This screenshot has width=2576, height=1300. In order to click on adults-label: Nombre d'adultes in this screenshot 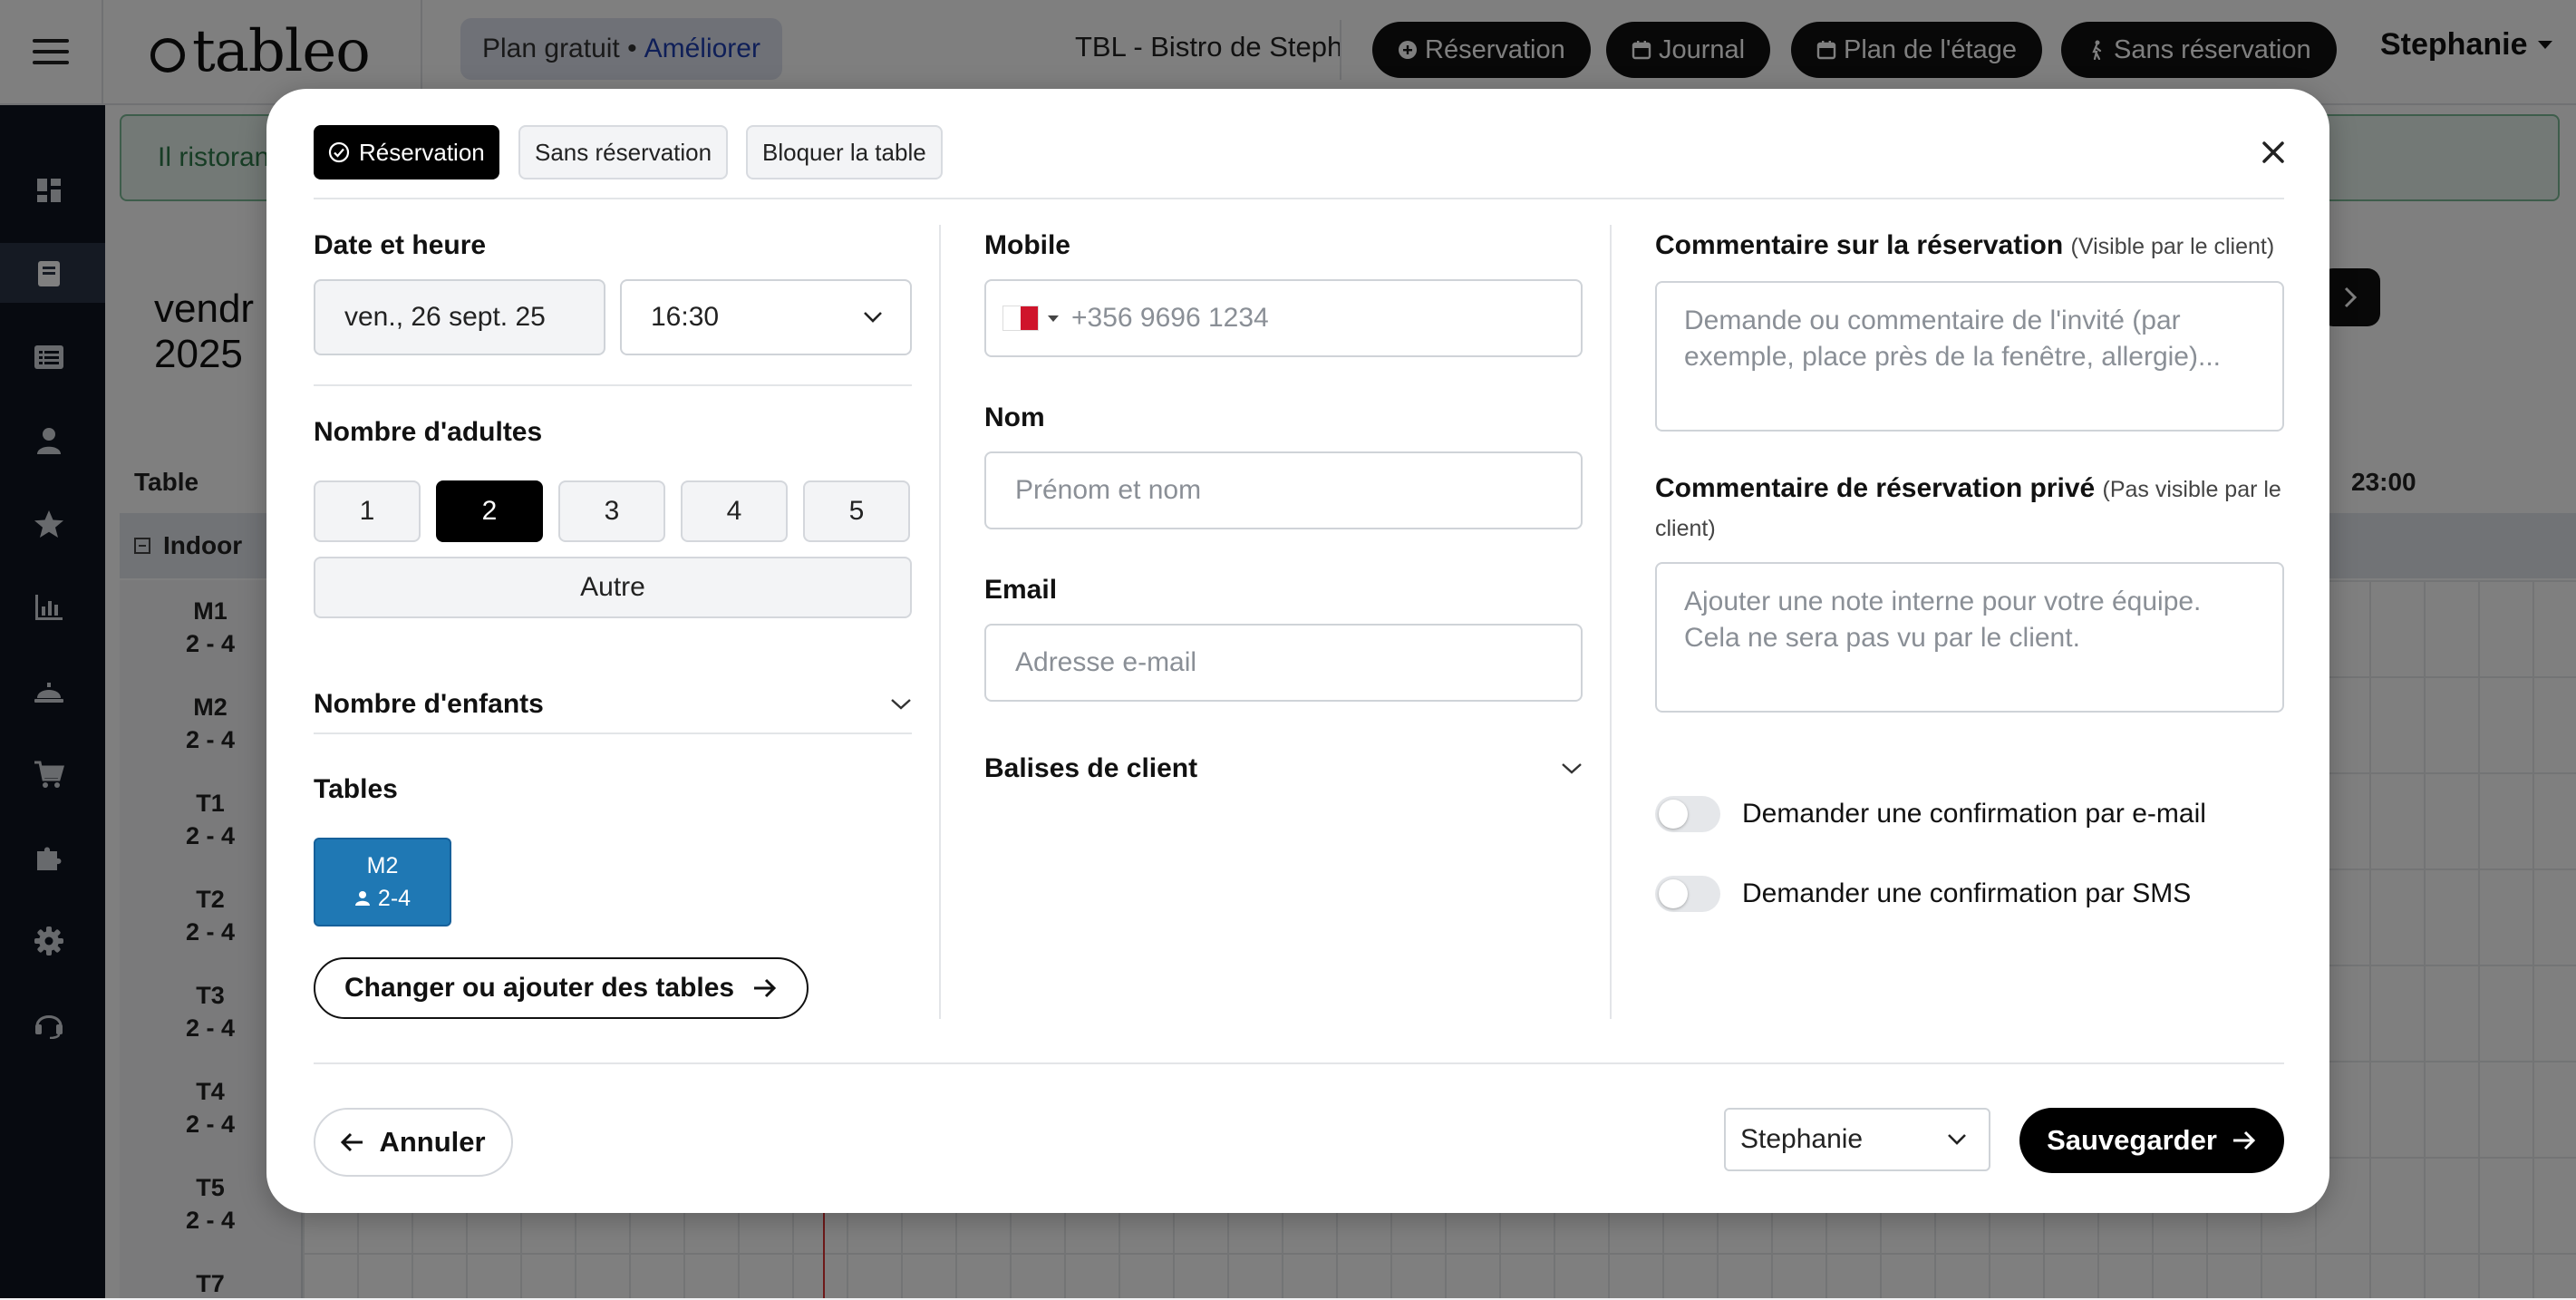, I will do `click(428, 432)`.